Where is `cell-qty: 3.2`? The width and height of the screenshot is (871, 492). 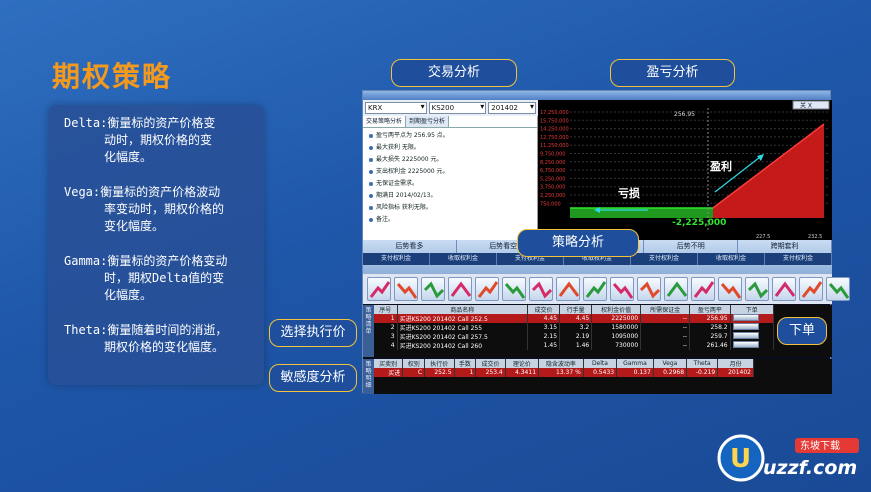
cell-qty: 3.2 is located at coordinates (576, 327).